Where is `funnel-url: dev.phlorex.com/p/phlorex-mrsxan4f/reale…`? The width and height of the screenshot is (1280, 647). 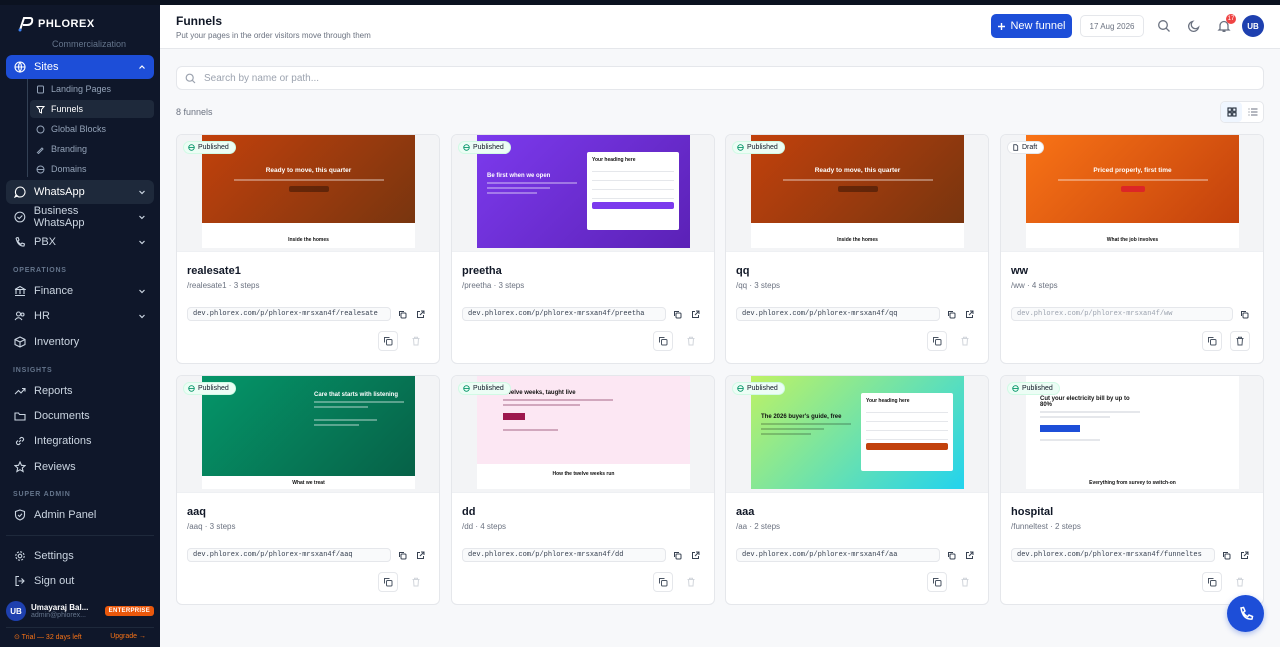
funnel-url: dev.phlorex.com/p/phlorex-mrsxan4f/reale… is located at coordinates (289, 314).